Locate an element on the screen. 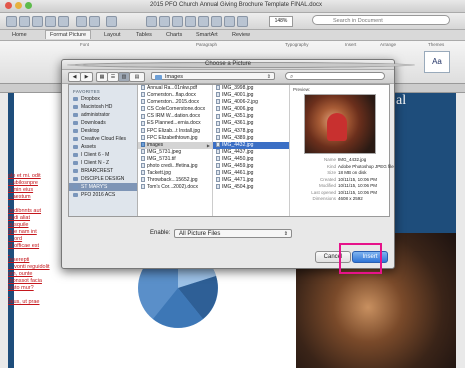 This screenshot has height=368, width=465. file-row: CS IRM W...dation.docx is located at coordinates (175, 116).